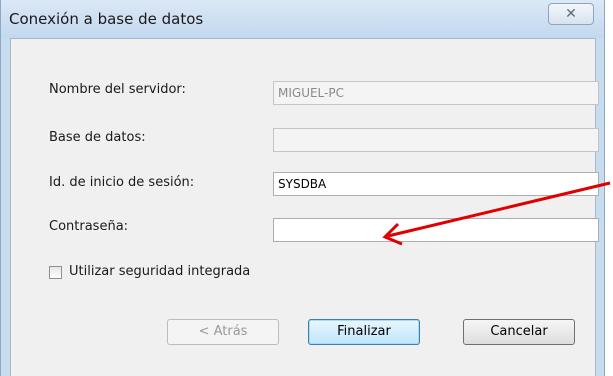  Describe the element at coordinates (436, 230) in the screenshot. I see `password-input` at that location.